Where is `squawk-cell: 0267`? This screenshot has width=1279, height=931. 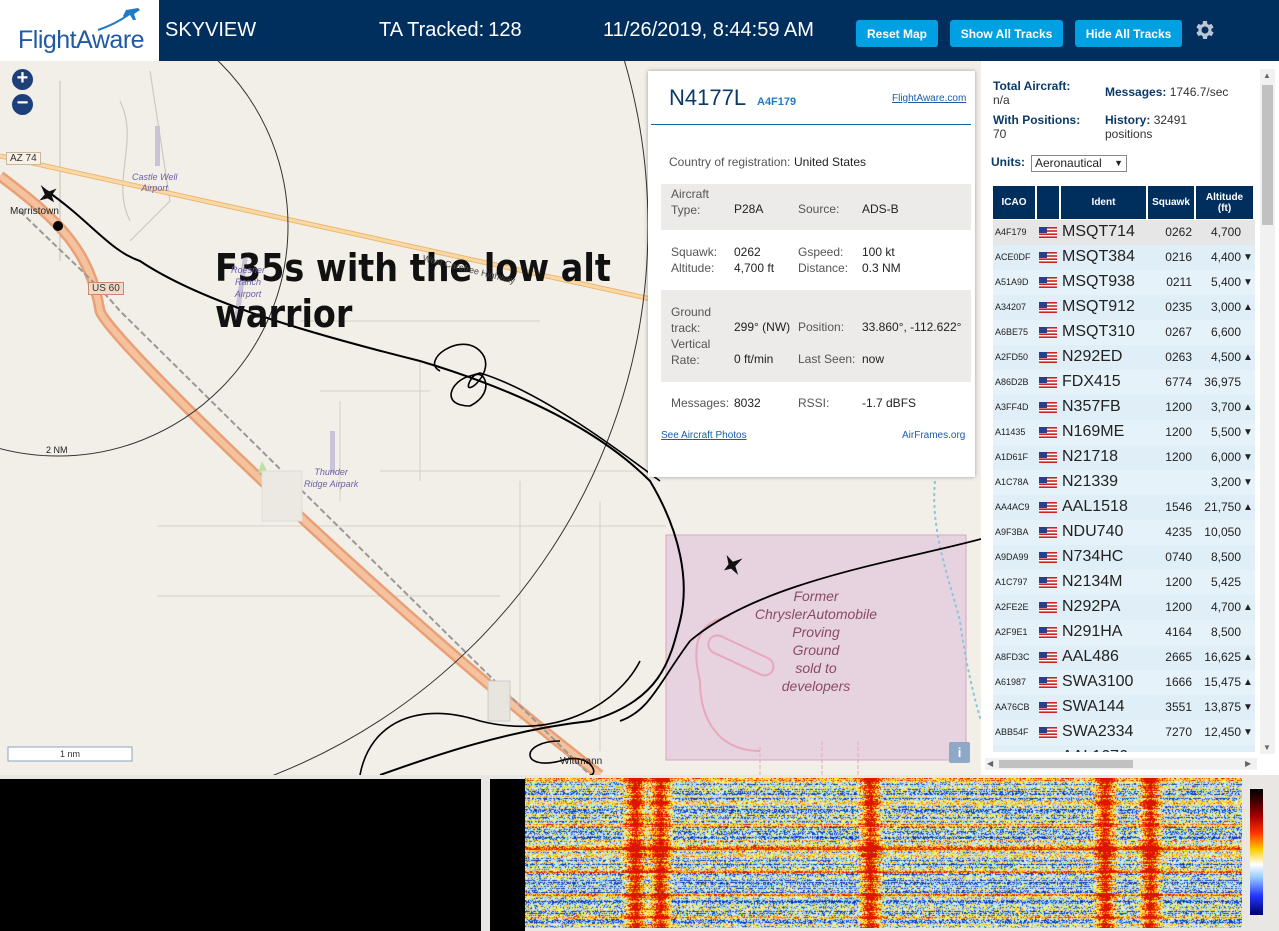
squawk-cell: 0267 is located at coordinates (1178, 332).